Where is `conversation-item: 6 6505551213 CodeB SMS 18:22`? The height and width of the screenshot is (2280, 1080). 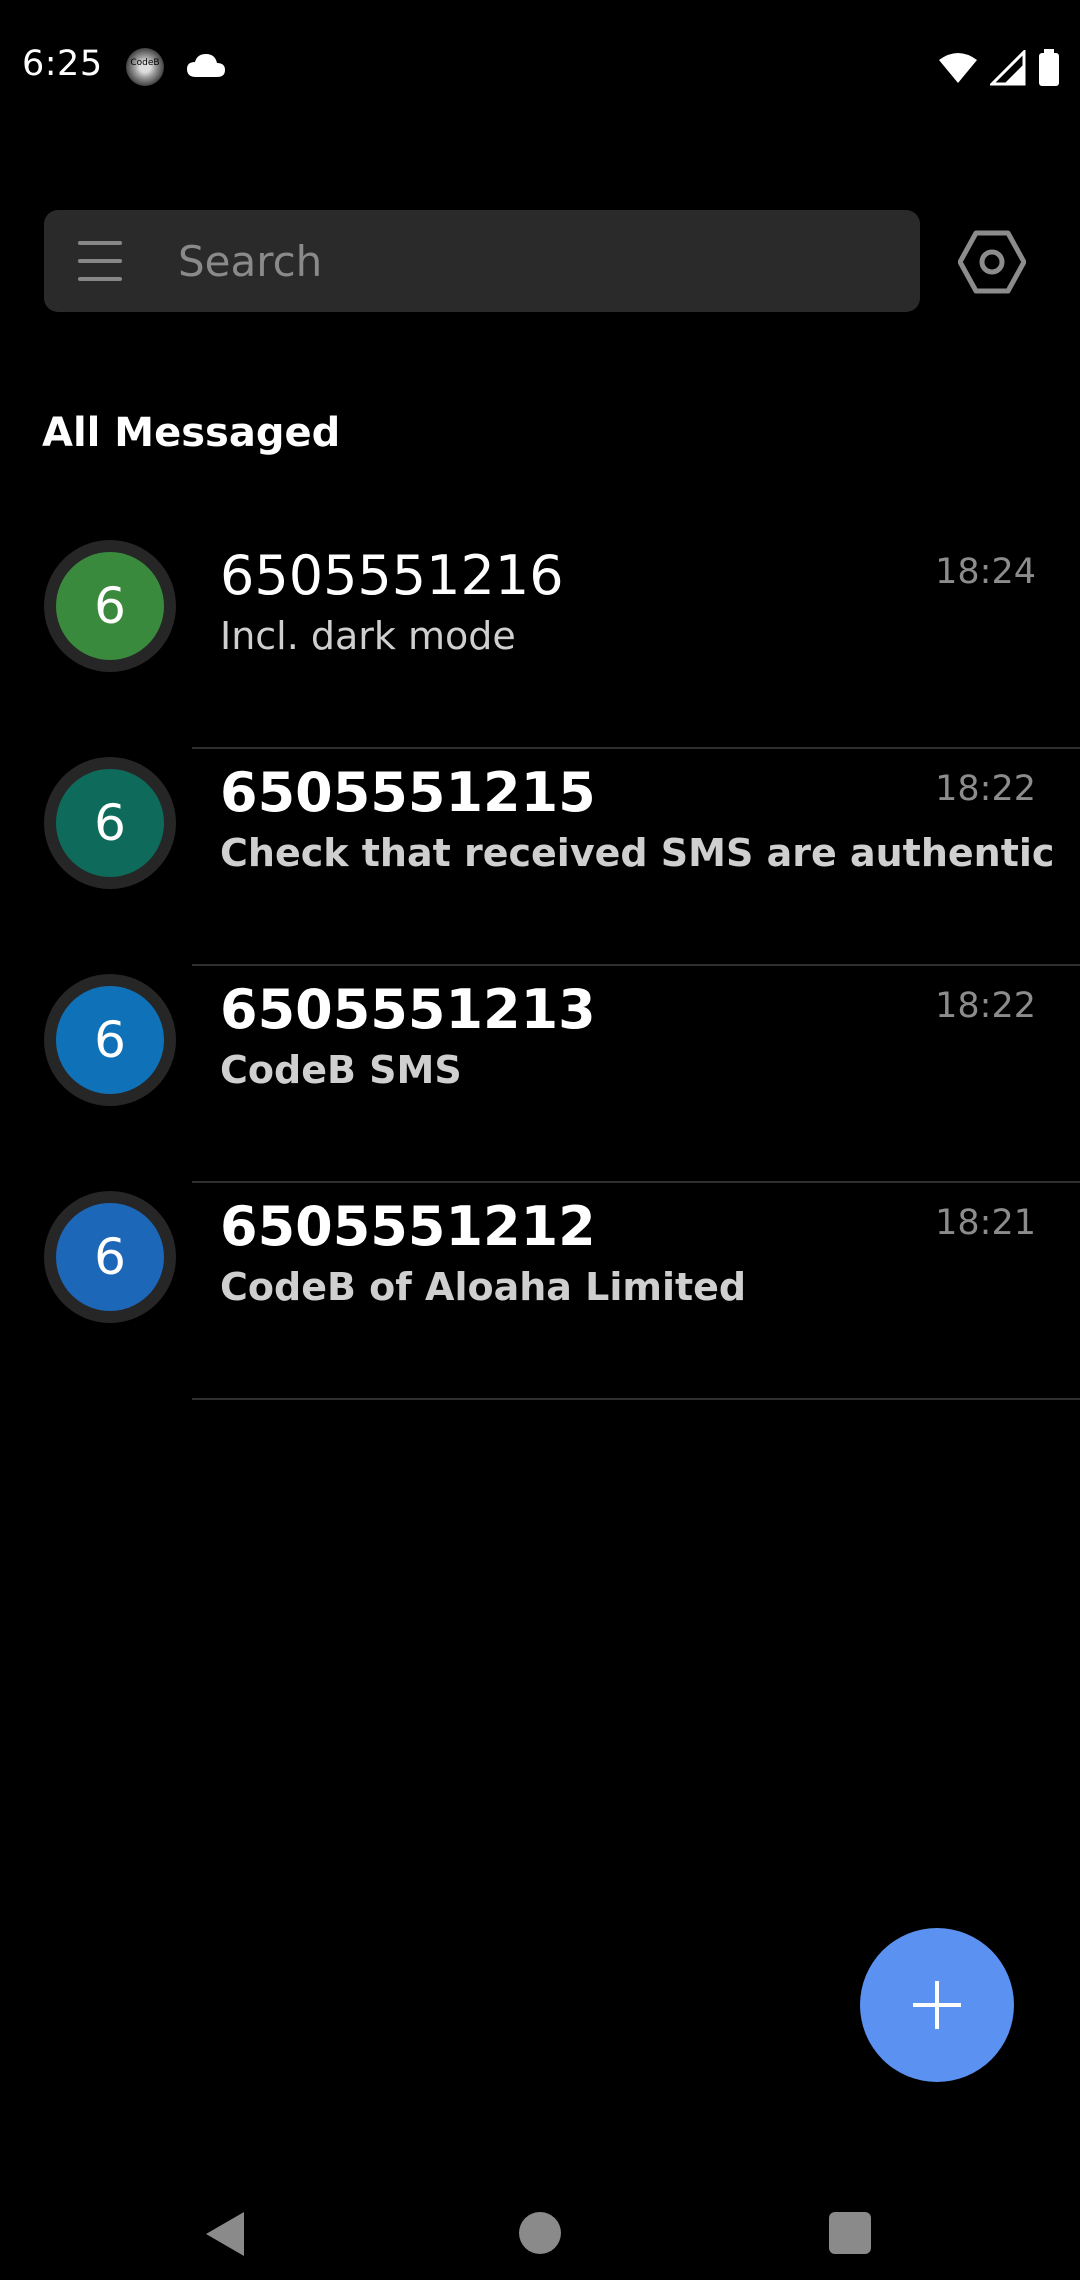
conversation-item: 6 6505551213 CodeB SMS 18:22 is located at coordinates (540, 1074).